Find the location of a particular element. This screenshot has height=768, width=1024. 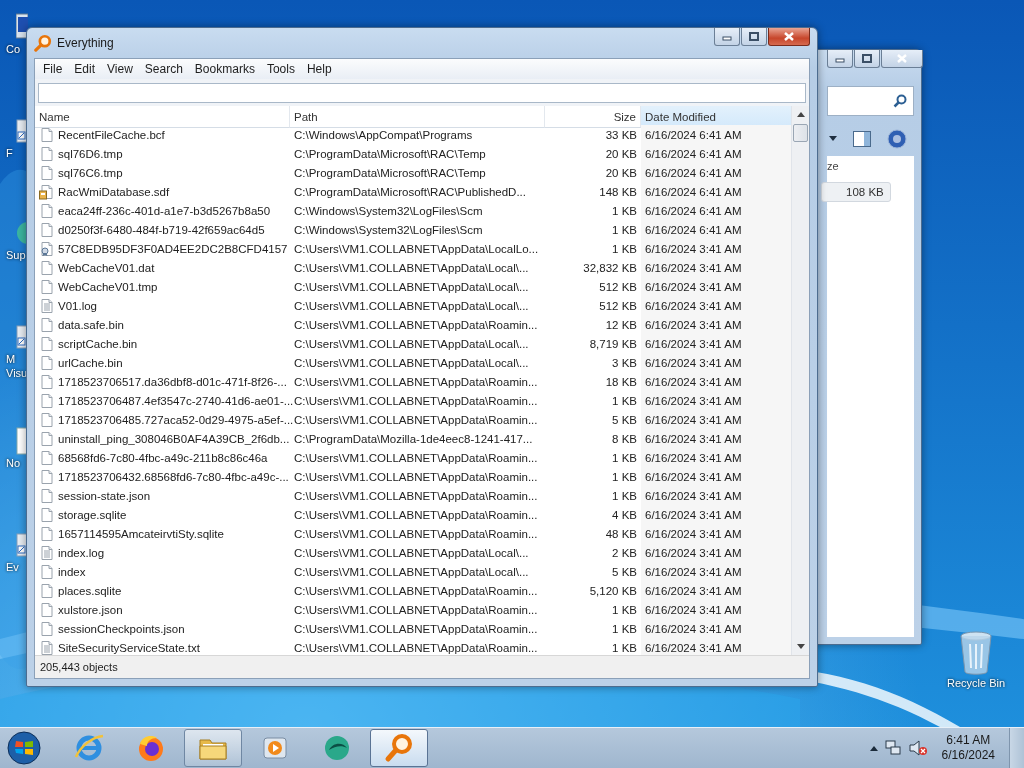

menu-item: Search is located at coordinates (163, 69).